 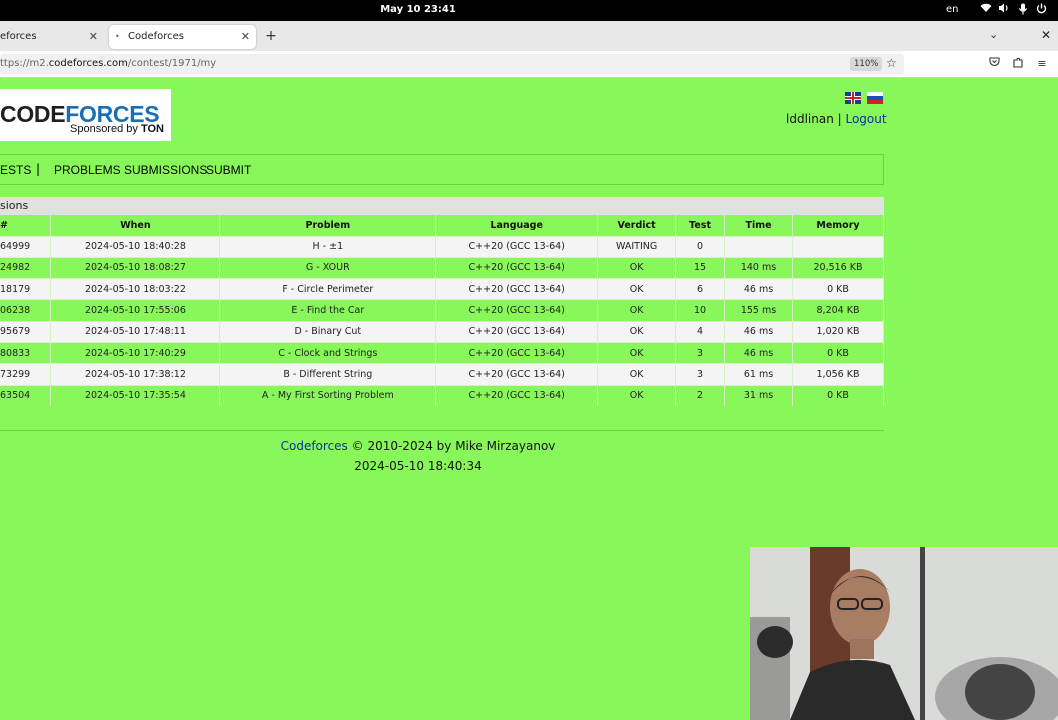 What do you see at coordinates (314, 446) in the screenshot?
I see `codeforces-footer-link: Codeforces` at bounding box center [314, 446].